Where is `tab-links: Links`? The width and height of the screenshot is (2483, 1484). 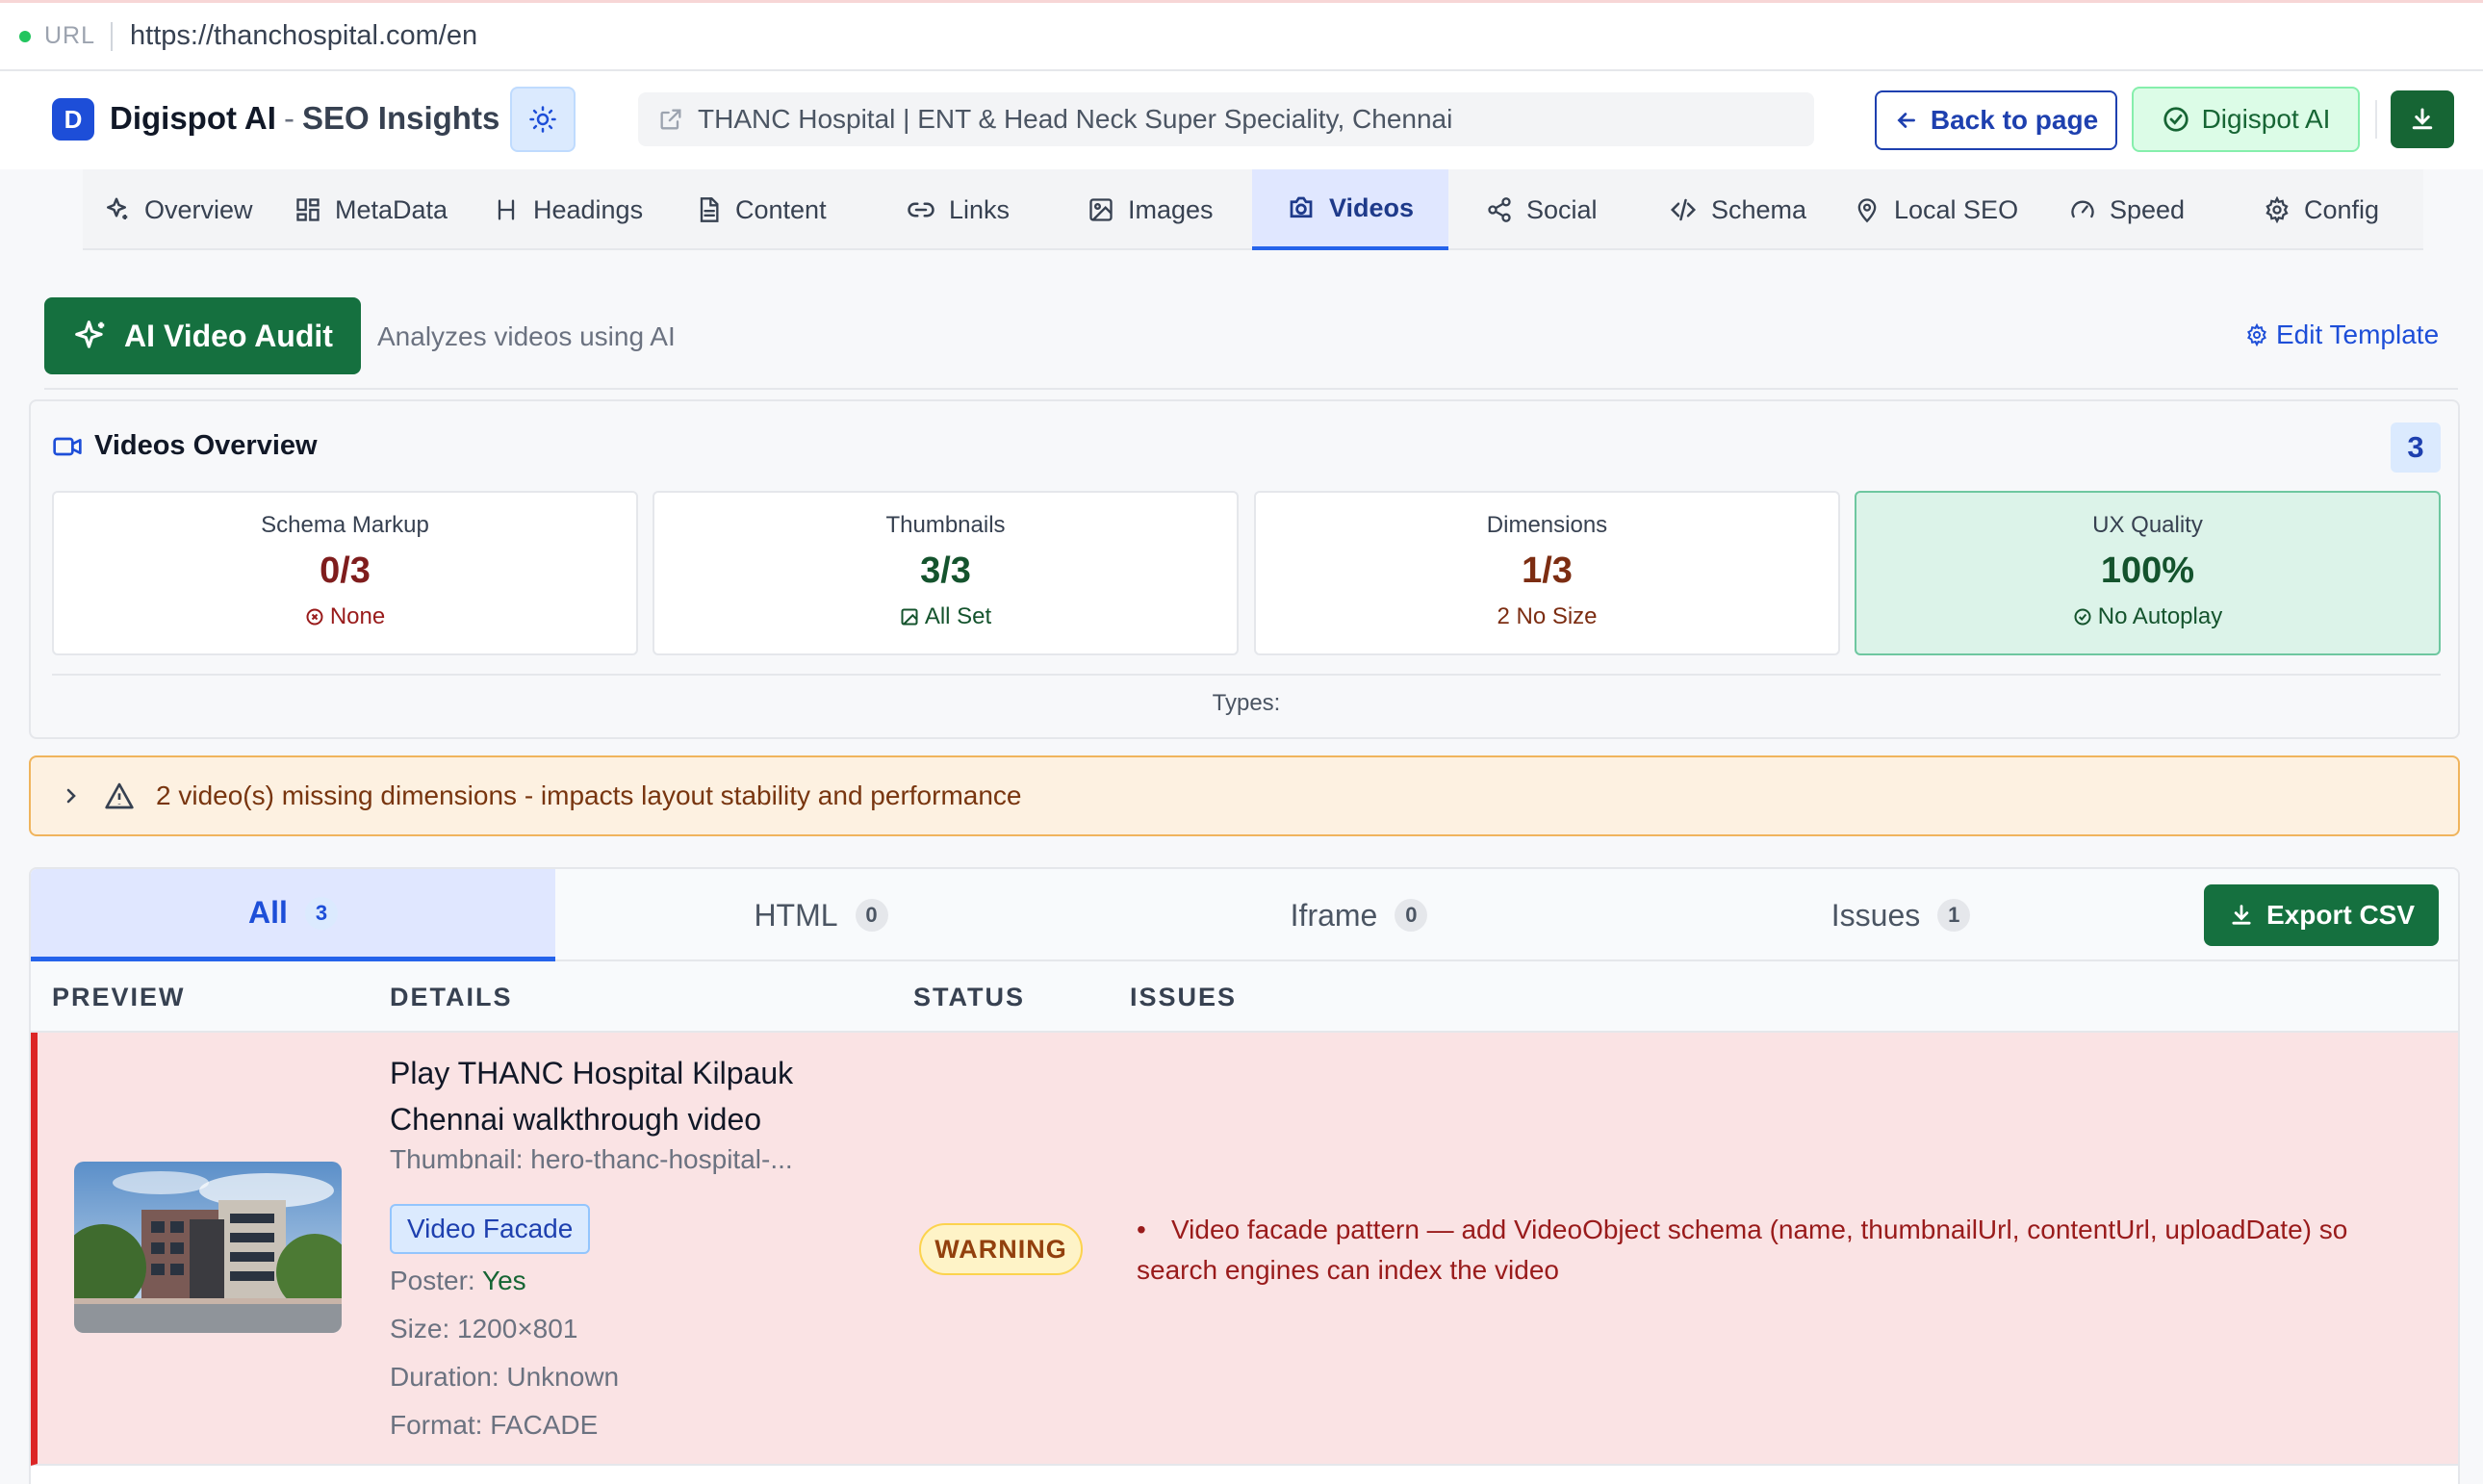
tab-links: Links is located at coordinates (958, 210).